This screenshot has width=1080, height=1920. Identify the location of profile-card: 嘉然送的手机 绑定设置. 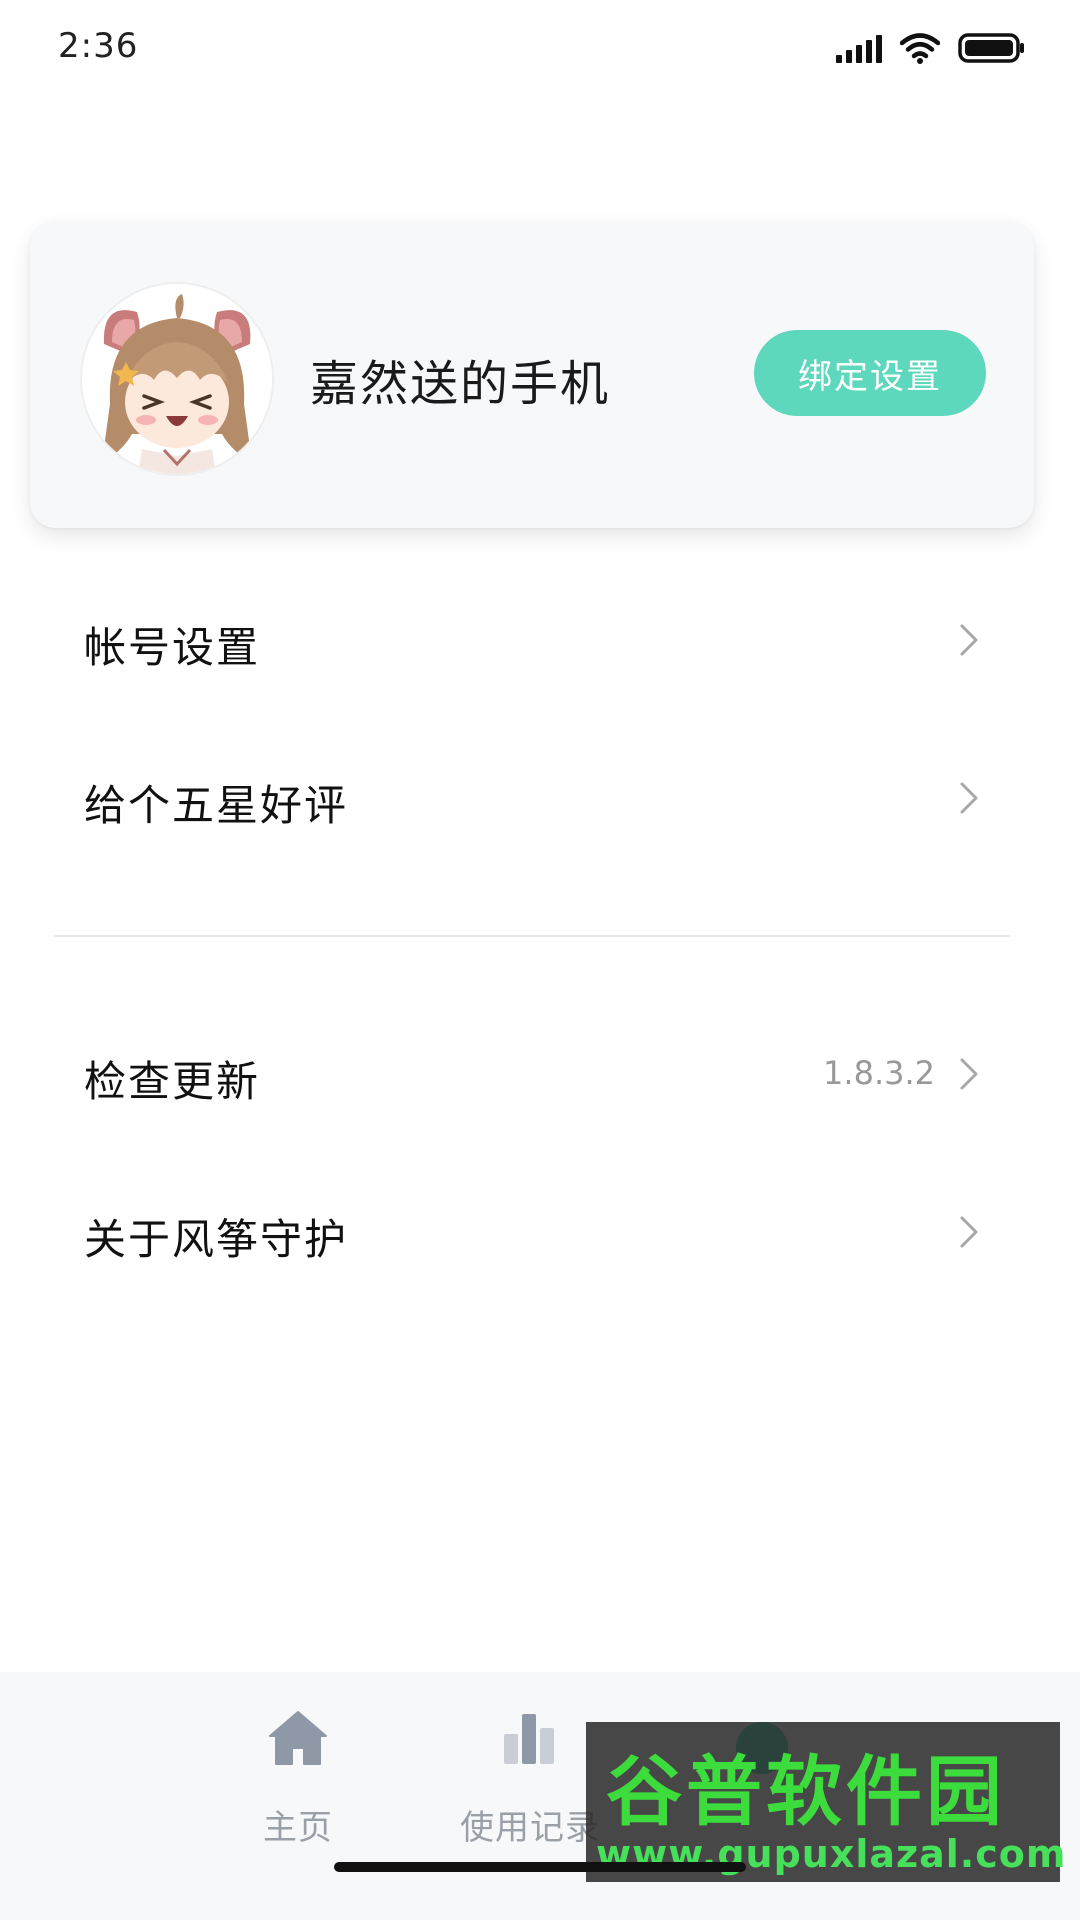
(532, 375).